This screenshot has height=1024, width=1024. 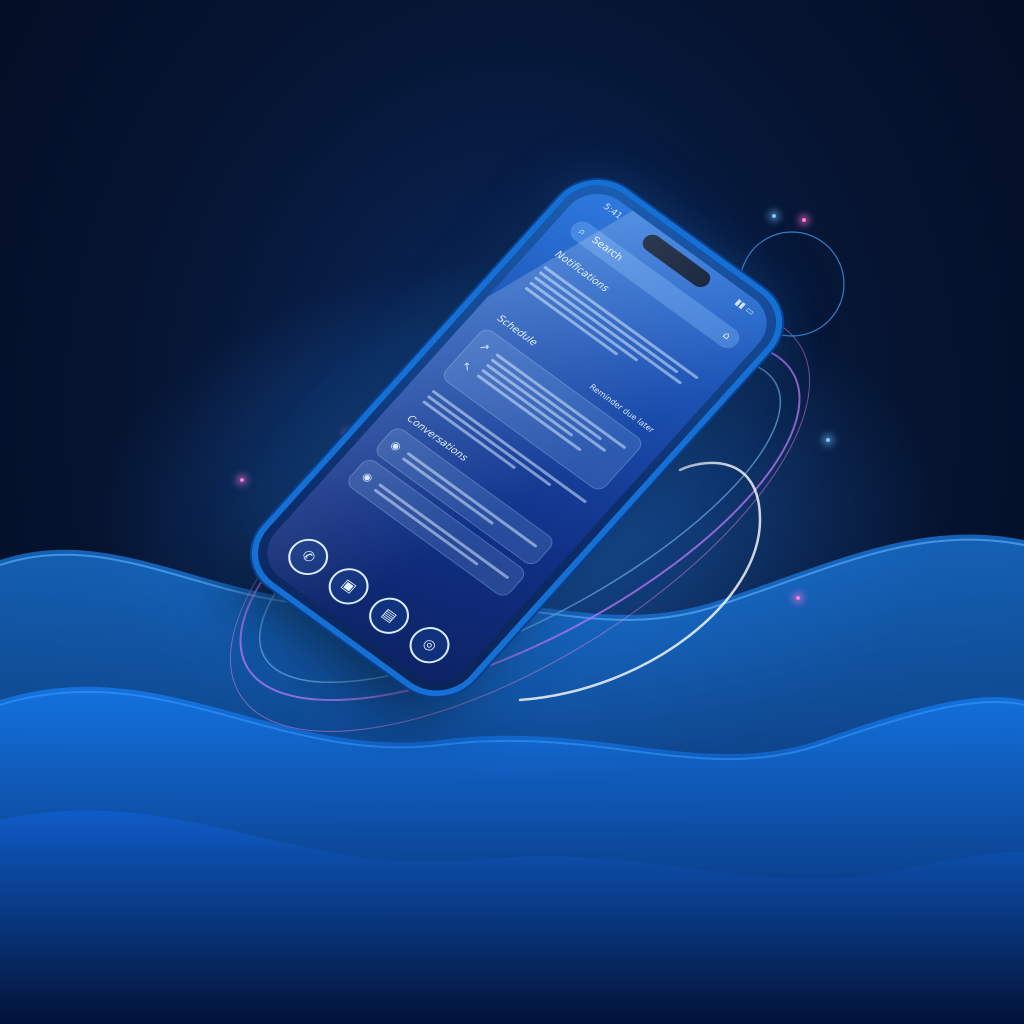 I want to click on arrow-icon: ↖, so click(x=467, y=366).